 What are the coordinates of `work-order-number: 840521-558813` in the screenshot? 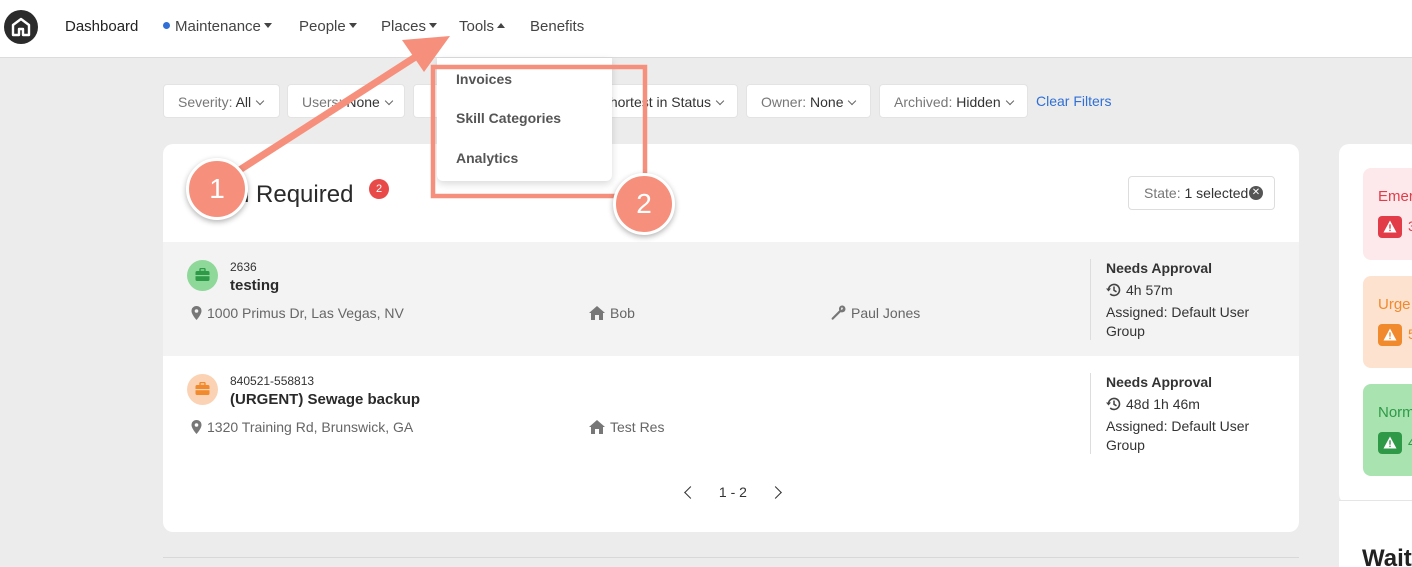 It's located at (272, 381).